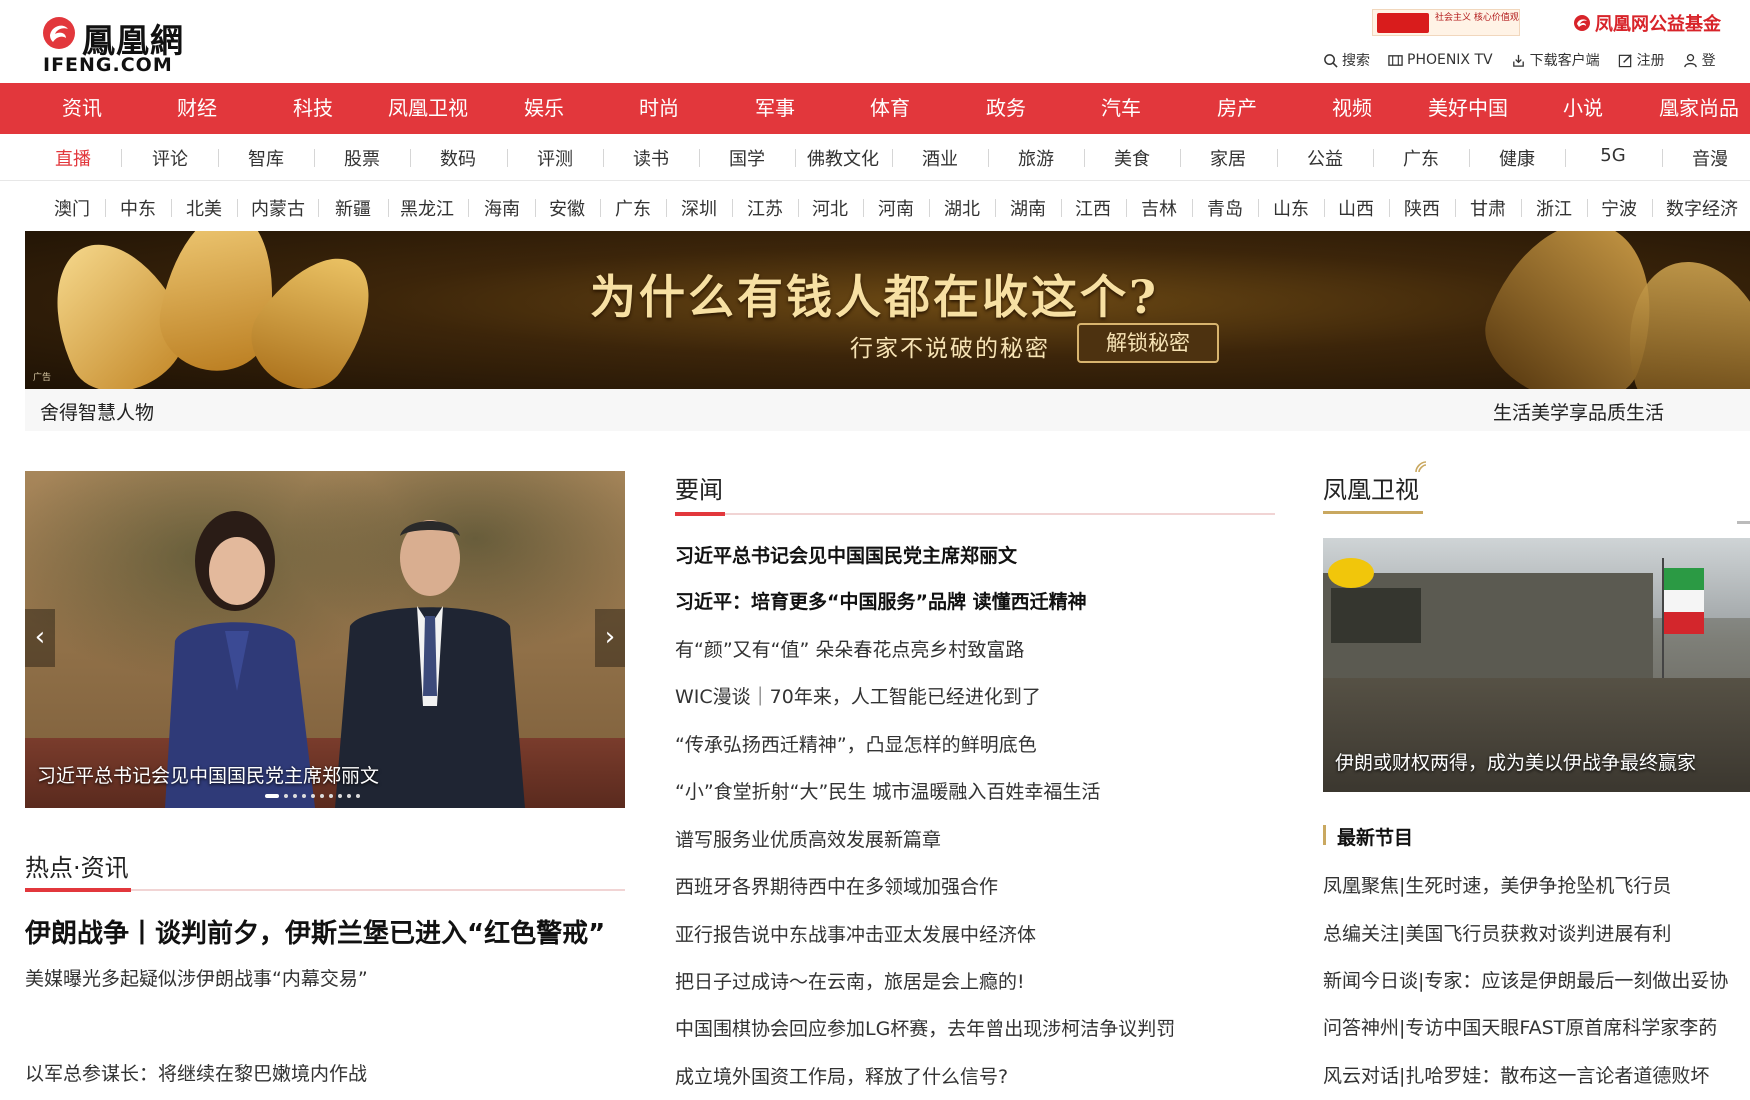  What do you see at coordinates (610, 638) in the screenshot?
I see `slider-next-button: ›` at bounding box center [610, 638].